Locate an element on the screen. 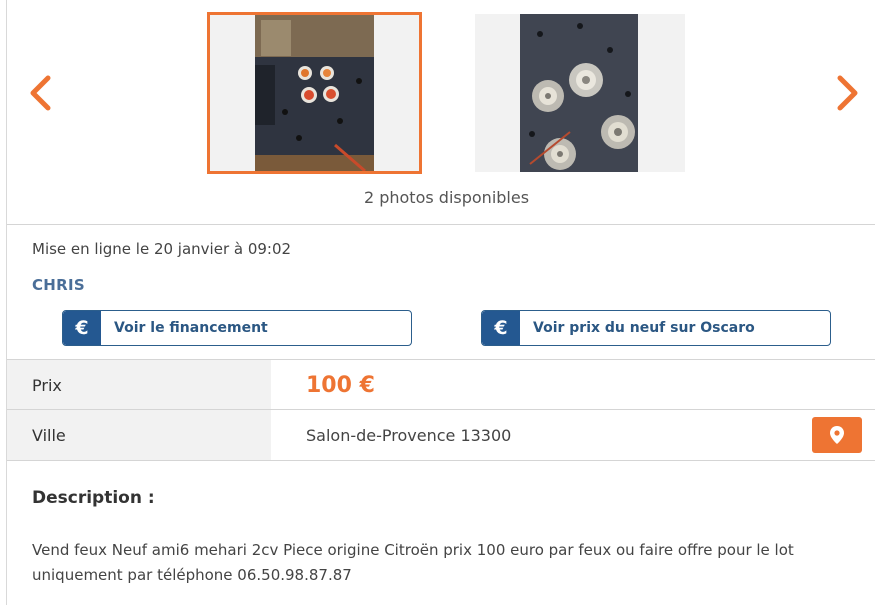  city-label: Ville is located at coordinates (139, 435).